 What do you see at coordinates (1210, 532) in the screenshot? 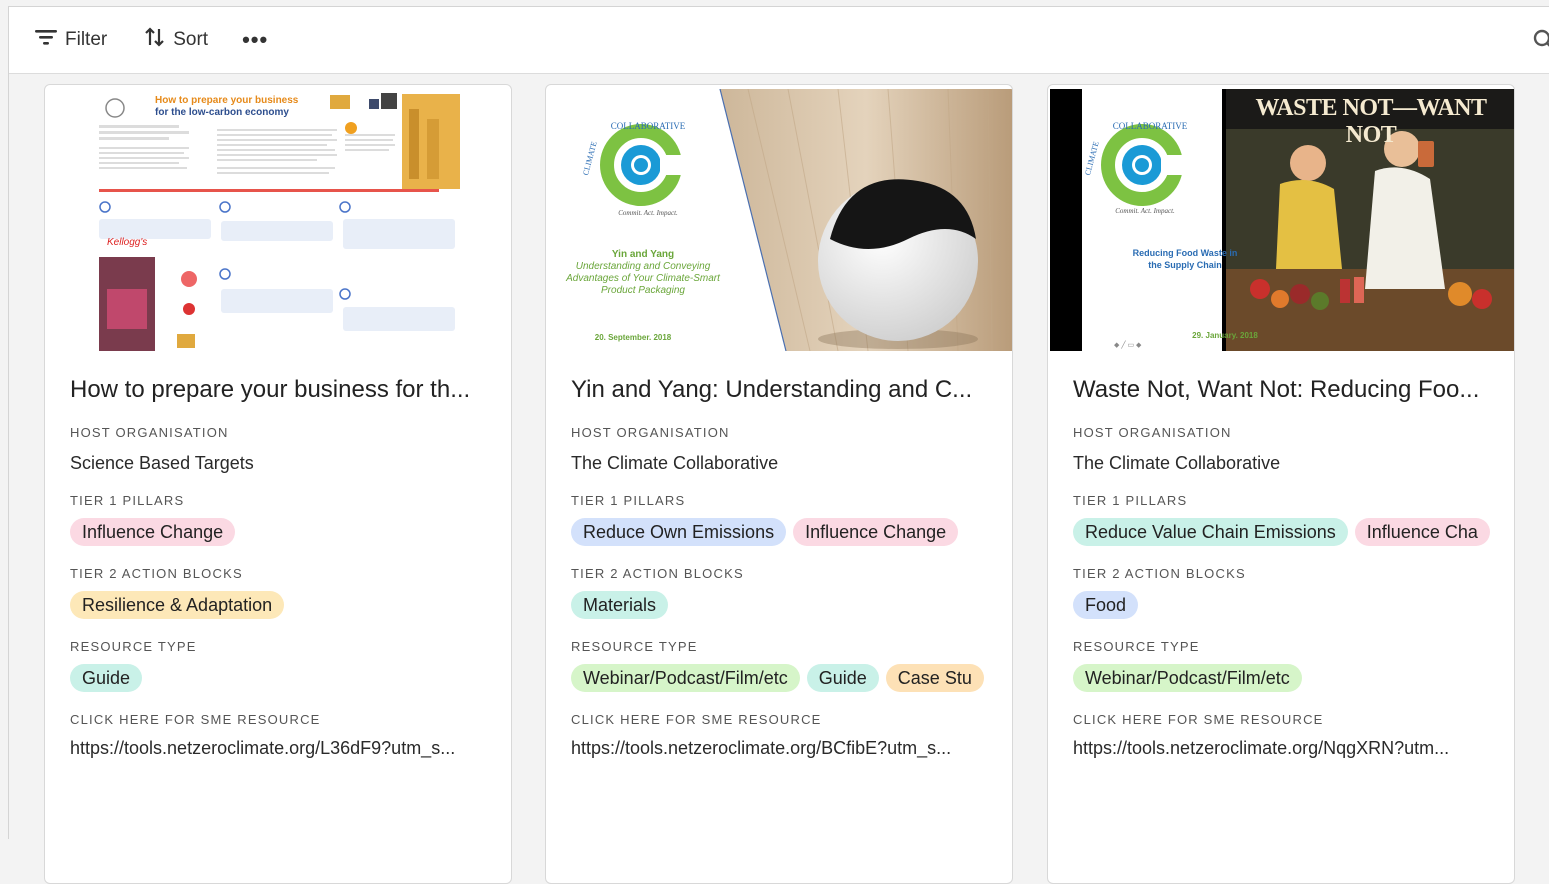
I see `tag: Reduce Value Chain Emissions` at bounding box center [1210, 532].